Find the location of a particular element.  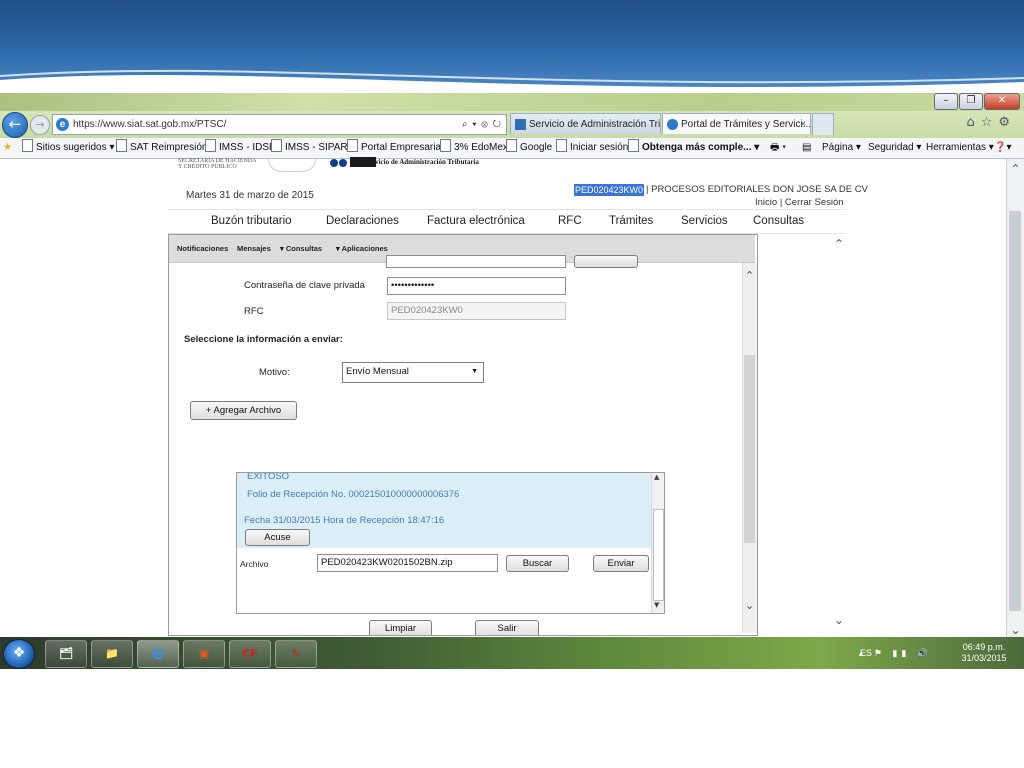

help-icon: ❓▾ is located at coordinates (1002, 148).